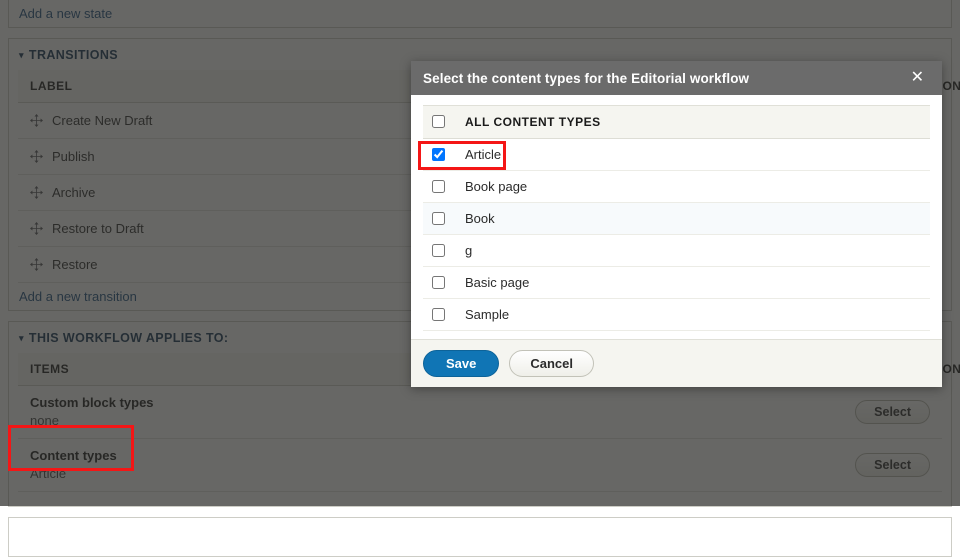  I want to click on content-type-checkbox-sample, so click(438, 314).